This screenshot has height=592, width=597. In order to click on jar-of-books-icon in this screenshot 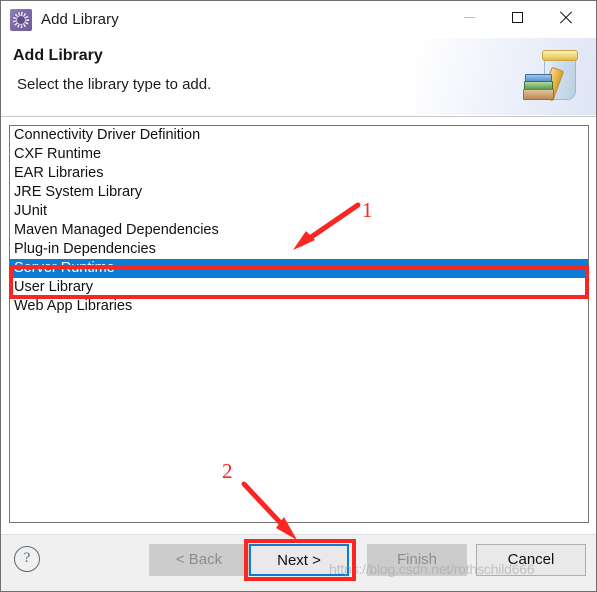, I will do `click(551, 76)`.